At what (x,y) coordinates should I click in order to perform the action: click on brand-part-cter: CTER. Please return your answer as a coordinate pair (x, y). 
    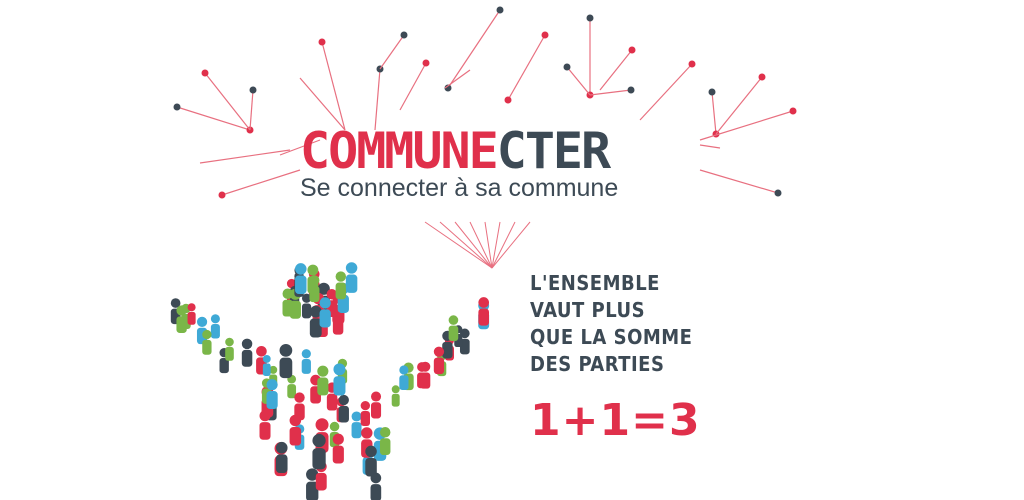
    Looking at the image, I should click on (553, 151).